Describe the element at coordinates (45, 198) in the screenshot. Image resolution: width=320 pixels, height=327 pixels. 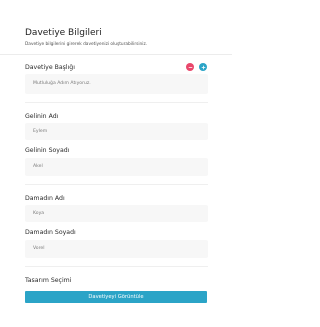
I see `groom-first-name-label: Damadın Adı` at that location.